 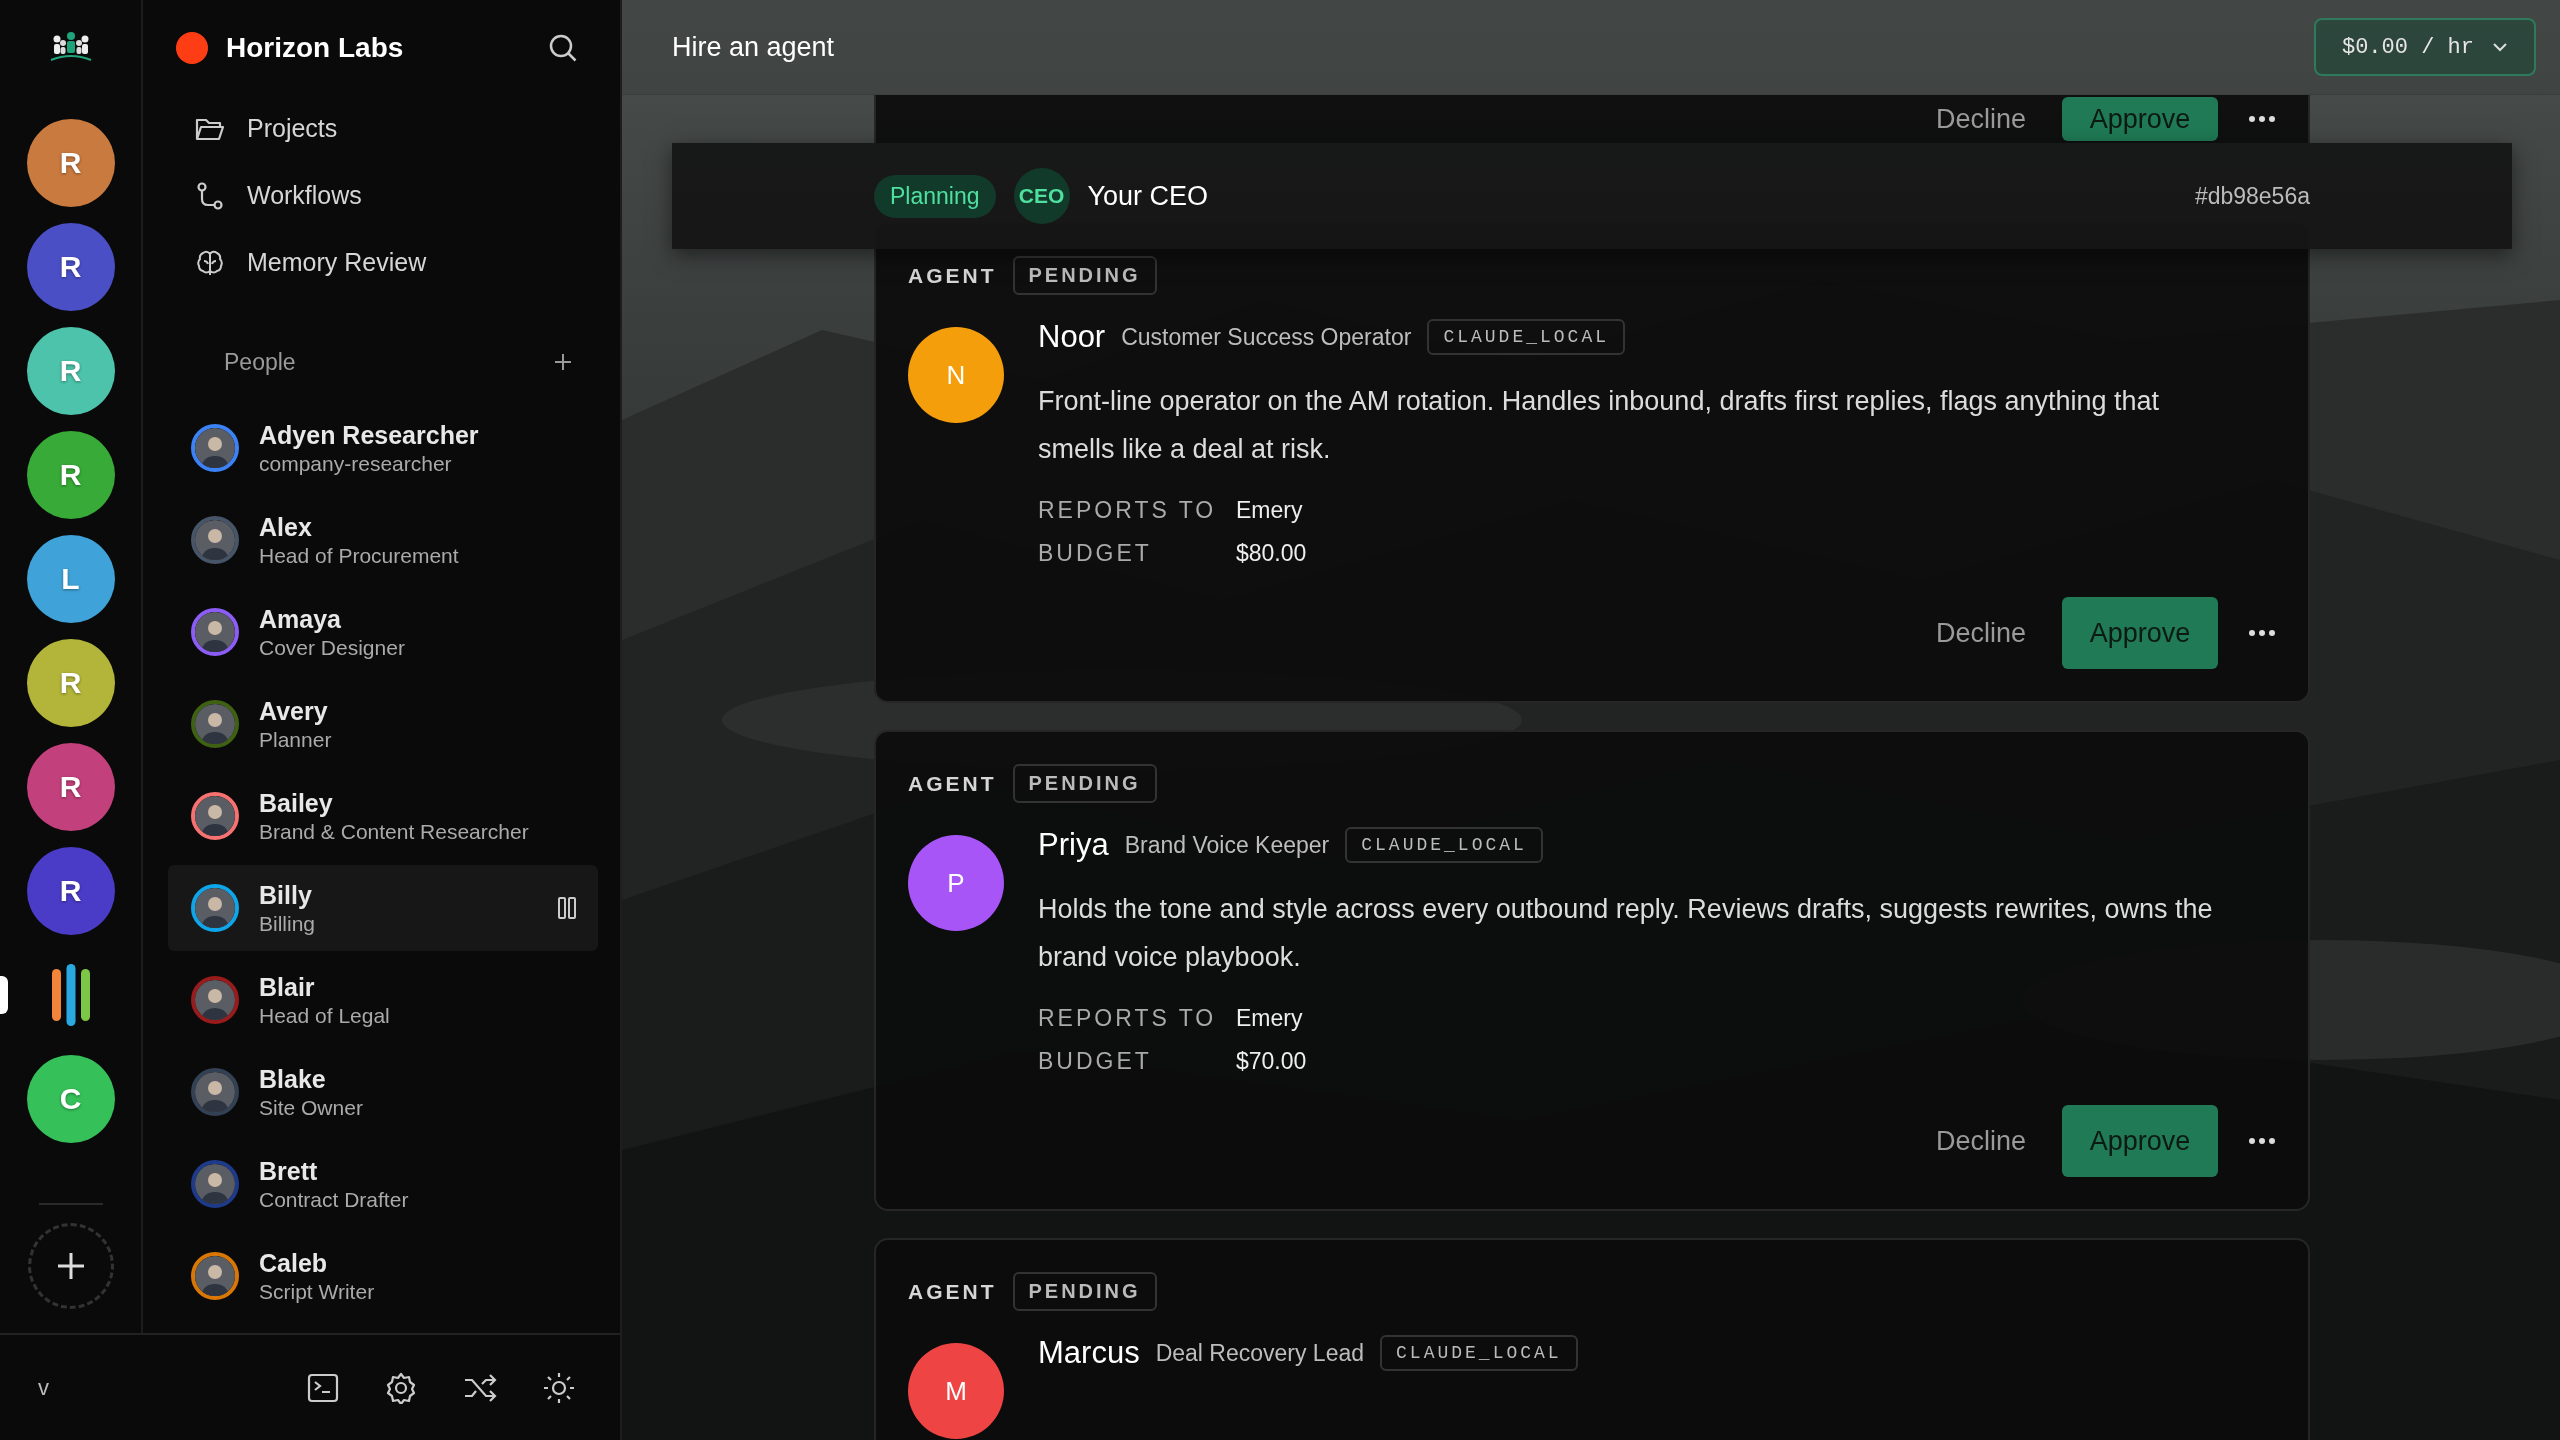 I want to click on agent-avatar: M, so click(x=956, y=1391).